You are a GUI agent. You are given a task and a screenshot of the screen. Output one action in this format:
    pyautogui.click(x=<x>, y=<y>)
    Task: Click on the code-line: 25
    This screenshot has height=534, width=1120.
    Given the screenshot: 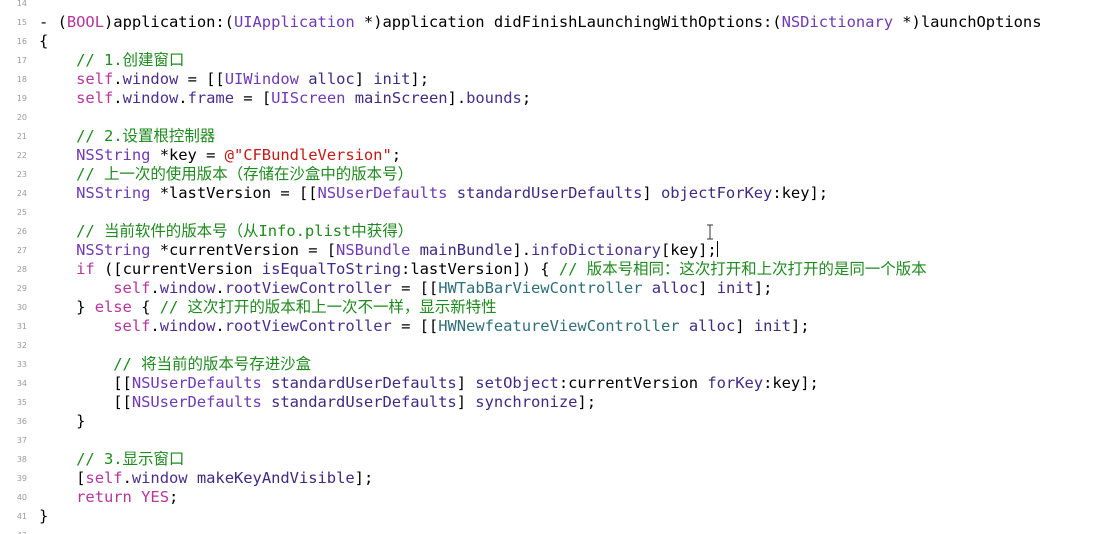 What is the action you would take?
    pyautogui.click(x=560, y=212)
    